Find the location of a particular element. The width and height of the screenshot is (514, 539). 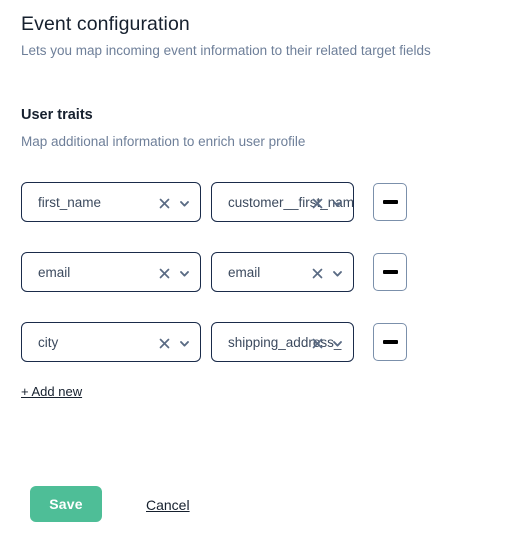

source-field-select: email is located at coordinates (111, 272).